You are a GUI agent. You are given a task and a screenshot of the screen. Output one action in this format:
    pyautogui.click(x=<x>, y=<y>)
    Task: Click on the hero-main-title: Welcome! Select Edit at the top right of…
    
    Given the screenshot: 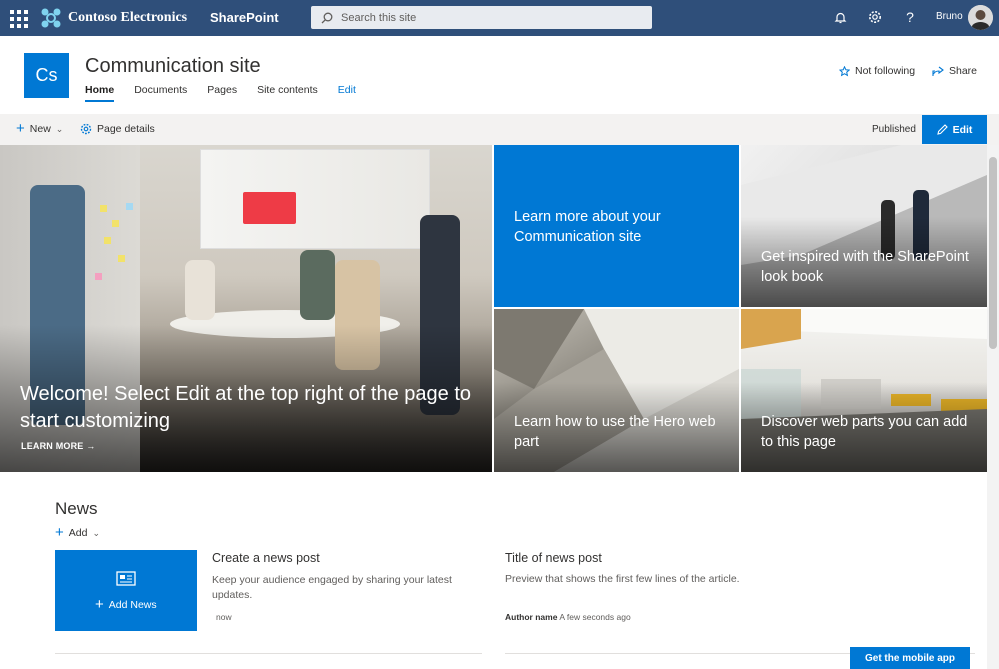 What is the action you would take?
    pyautogui.click(x=246, y=407)
    